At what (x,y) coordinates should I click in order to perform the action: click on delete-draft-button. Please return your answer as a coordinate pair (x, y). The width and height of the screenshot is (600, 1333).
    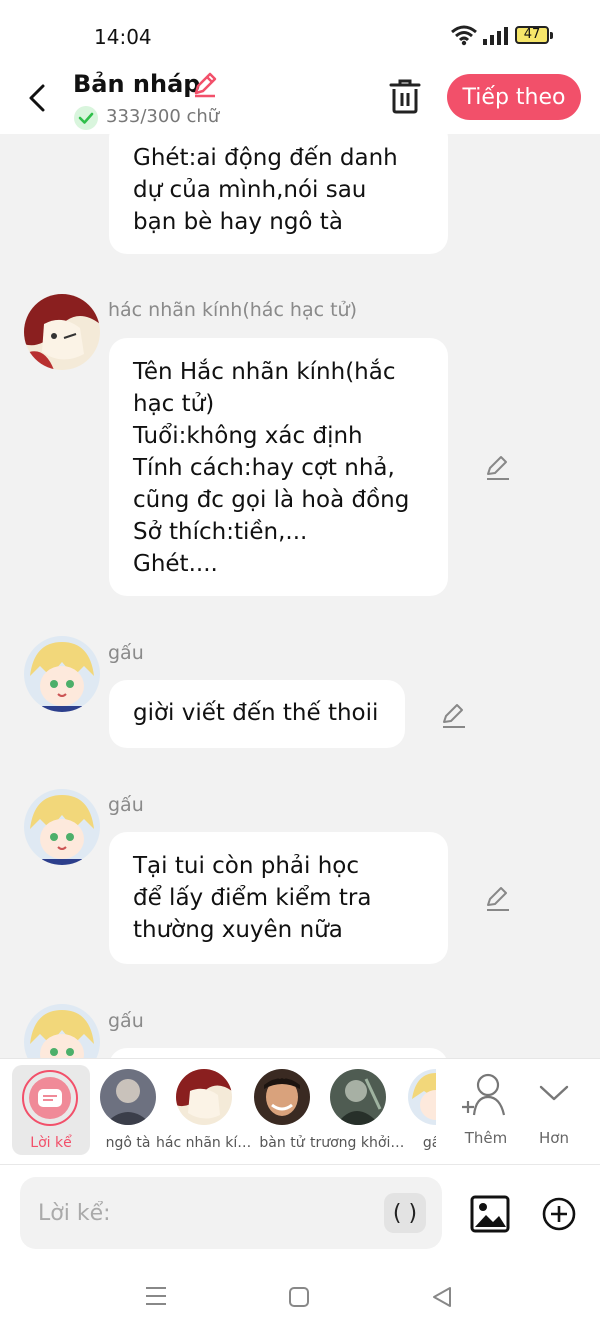
    Looking at the image, I should click on (405, 96).